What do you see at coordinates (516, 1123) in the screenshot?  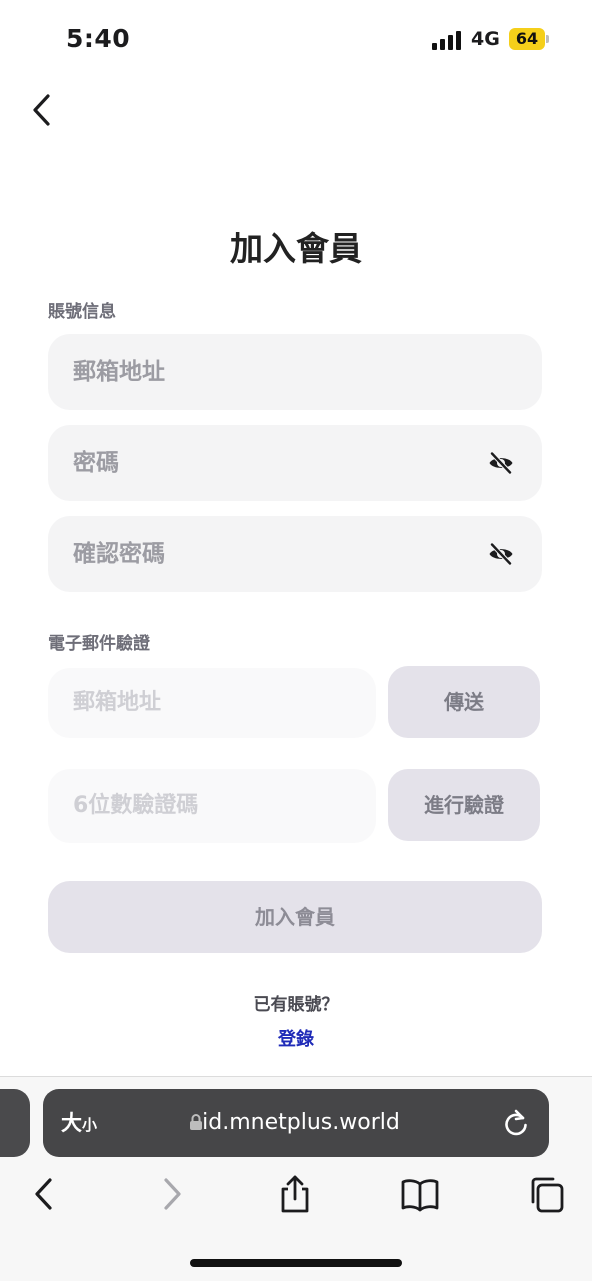 I see `reload-icon` at bounding box center [516, 1123].